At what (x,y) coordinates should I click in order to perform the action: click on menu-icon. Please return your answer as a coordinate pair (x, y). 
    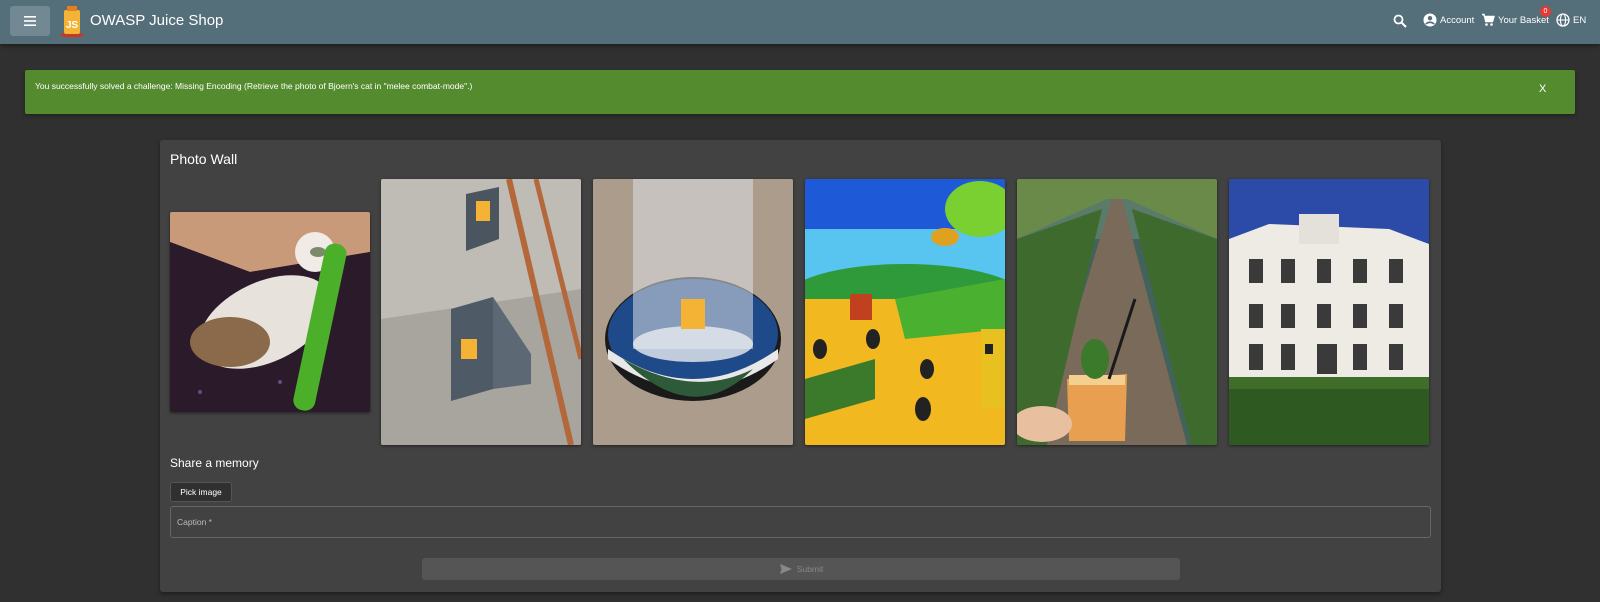
    Looking at the image, I should click on (30, 21).